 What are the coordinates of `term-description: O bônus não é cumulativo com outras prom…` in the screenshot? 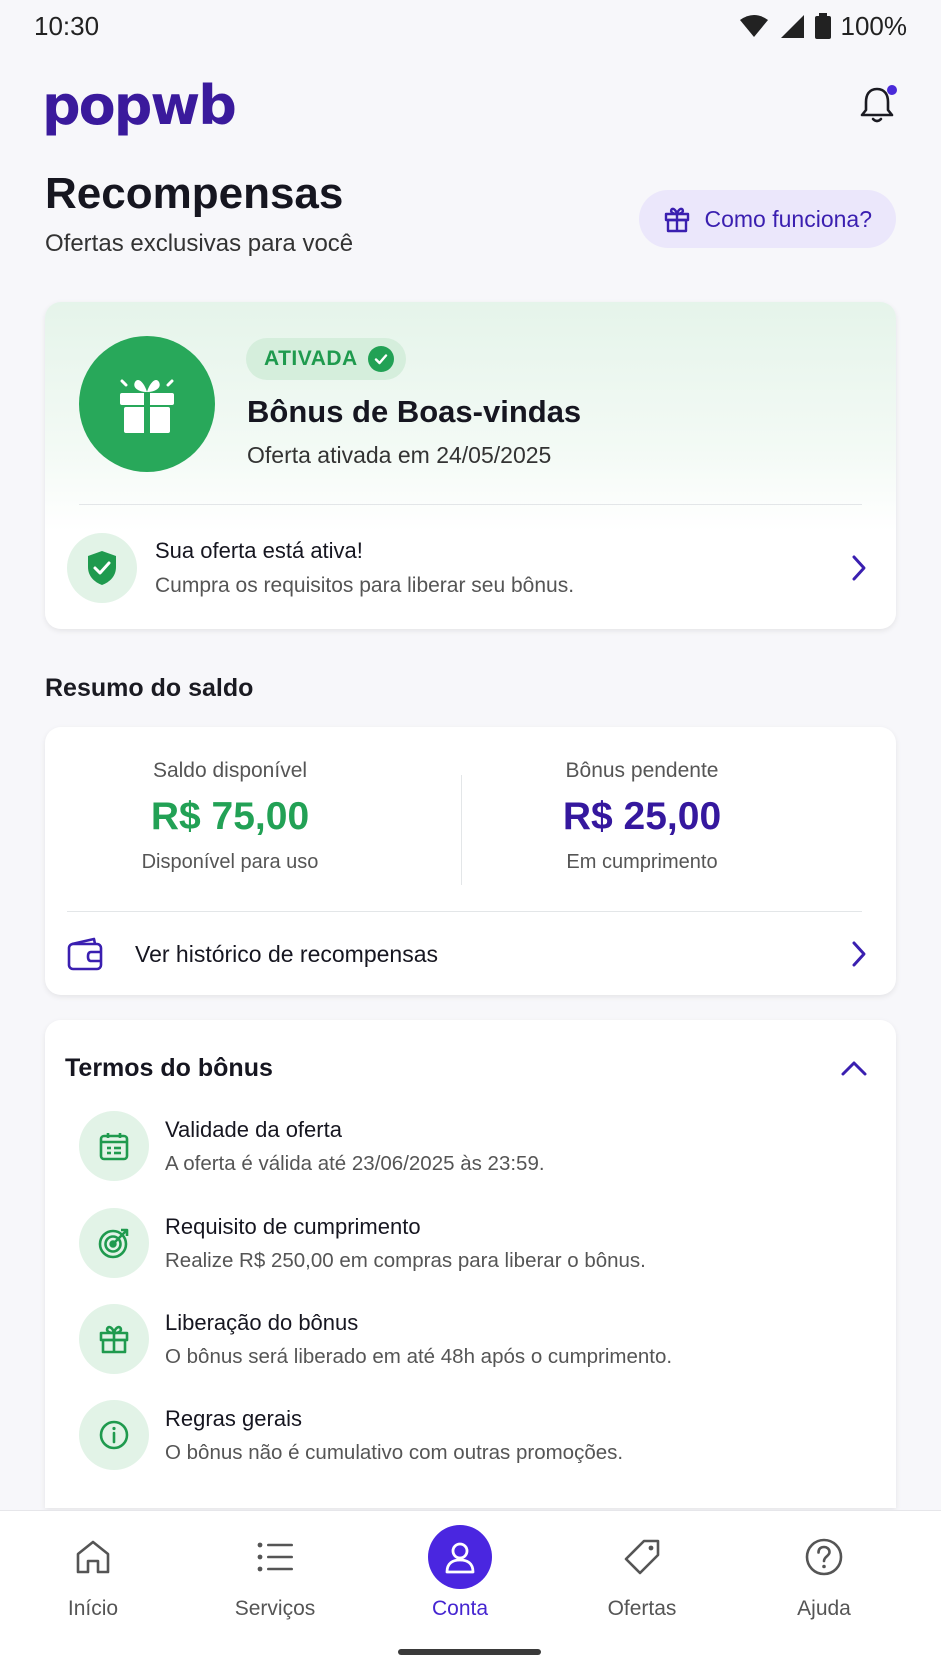 It's located at (394, 1452).